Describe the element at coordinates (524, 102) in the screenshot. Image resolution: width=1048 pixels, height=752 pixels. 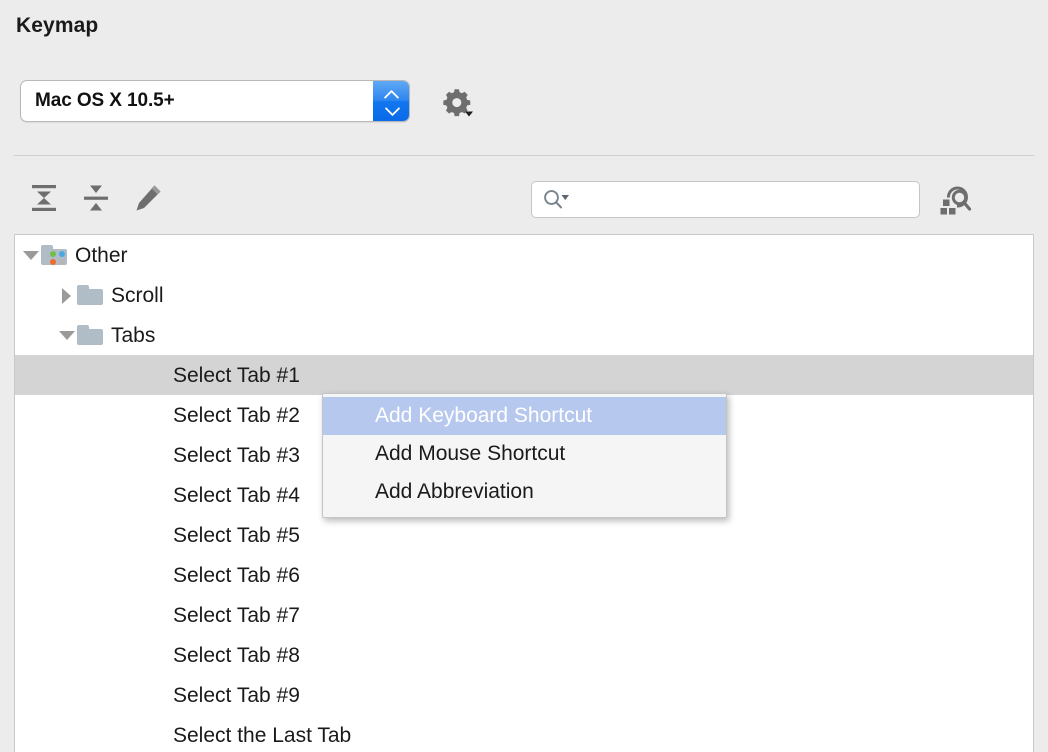
I see `keymap-selector-row: Mac OS X 10.5+` at that location.